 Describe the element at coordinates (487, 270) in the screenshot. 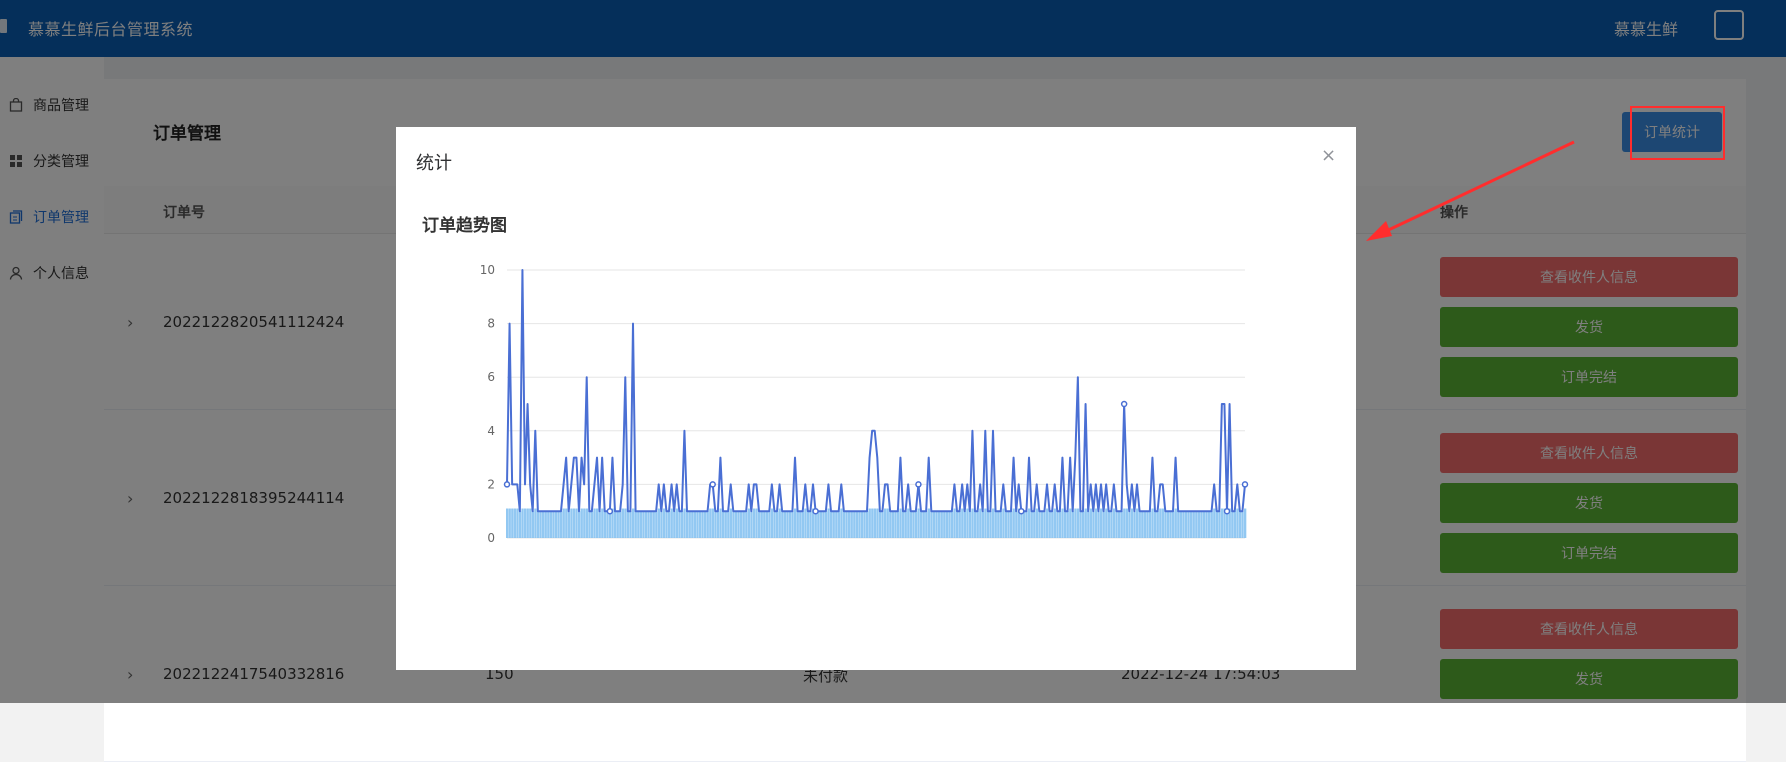

I see `y-tick-label: 10` at that location.